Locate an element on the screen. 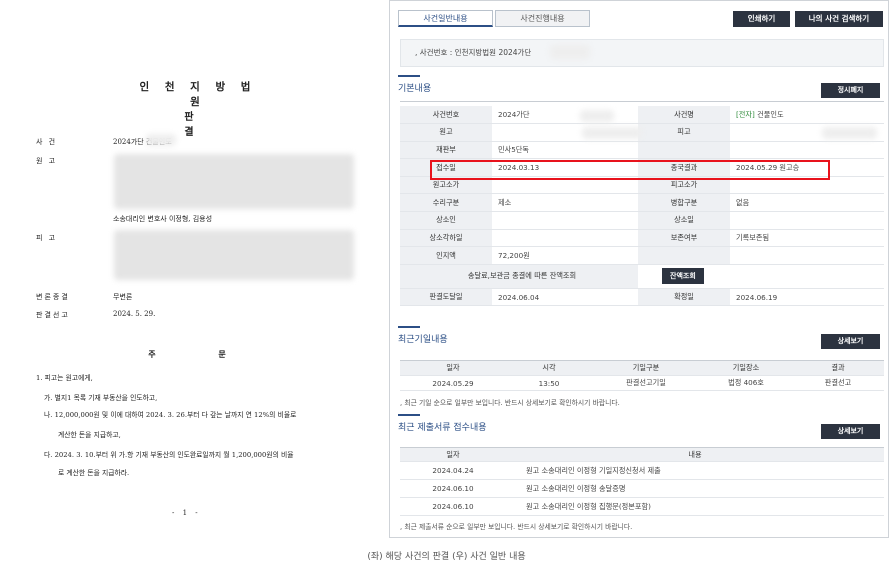 Image resolution: width=893 pixels, height=571 pixels. col-result: 결과 is located at coordinates (838, 368).